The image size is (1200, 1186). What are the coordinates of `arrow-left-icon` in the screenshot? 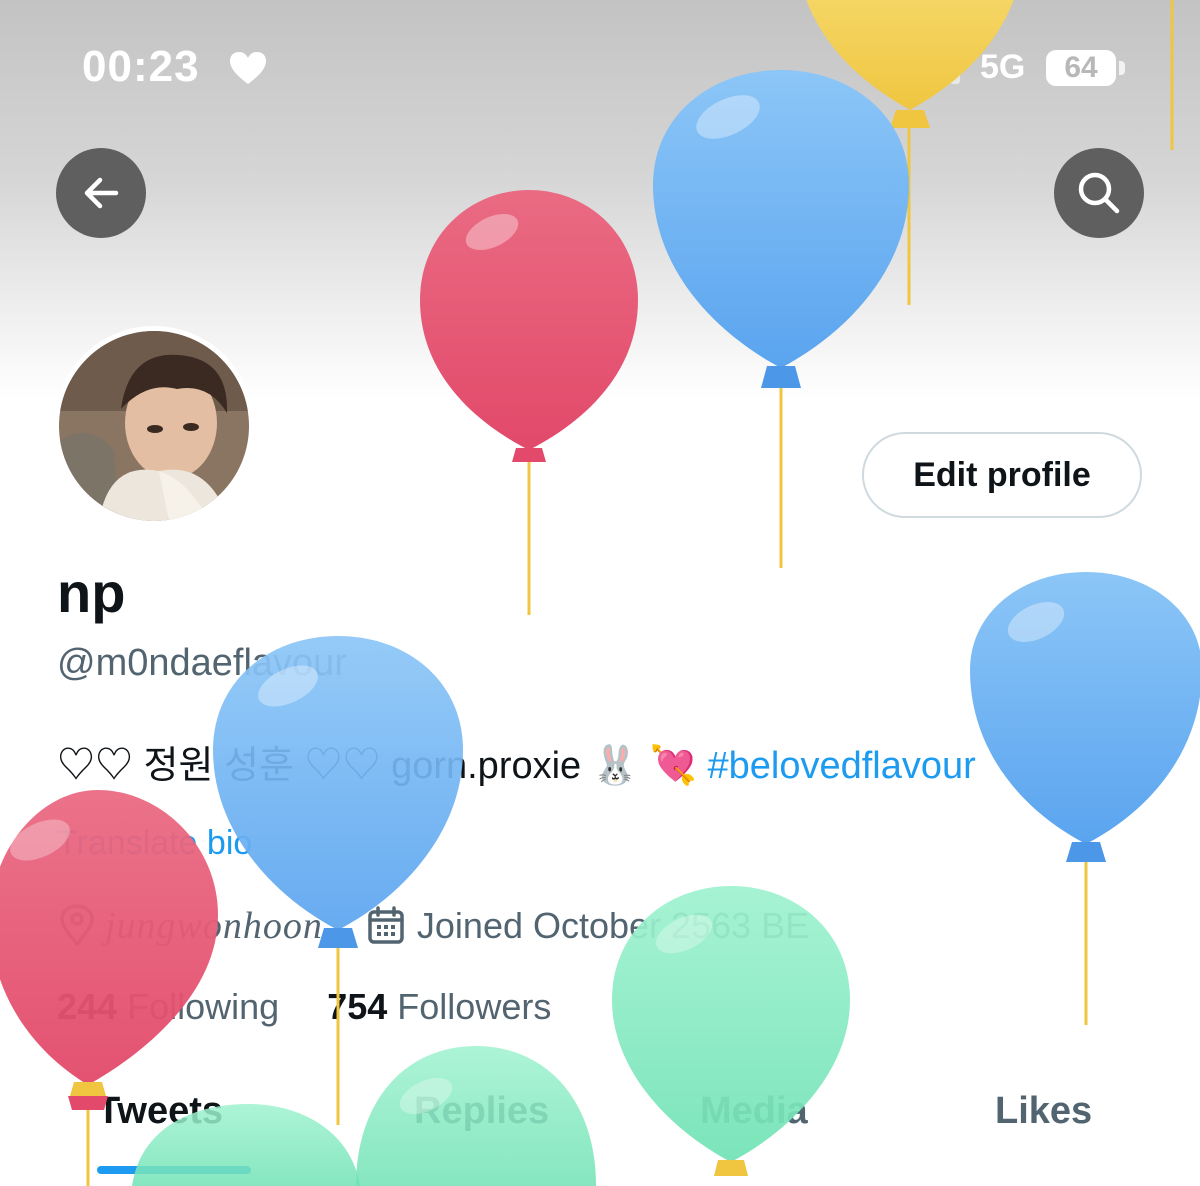 It's located at (101, 193).